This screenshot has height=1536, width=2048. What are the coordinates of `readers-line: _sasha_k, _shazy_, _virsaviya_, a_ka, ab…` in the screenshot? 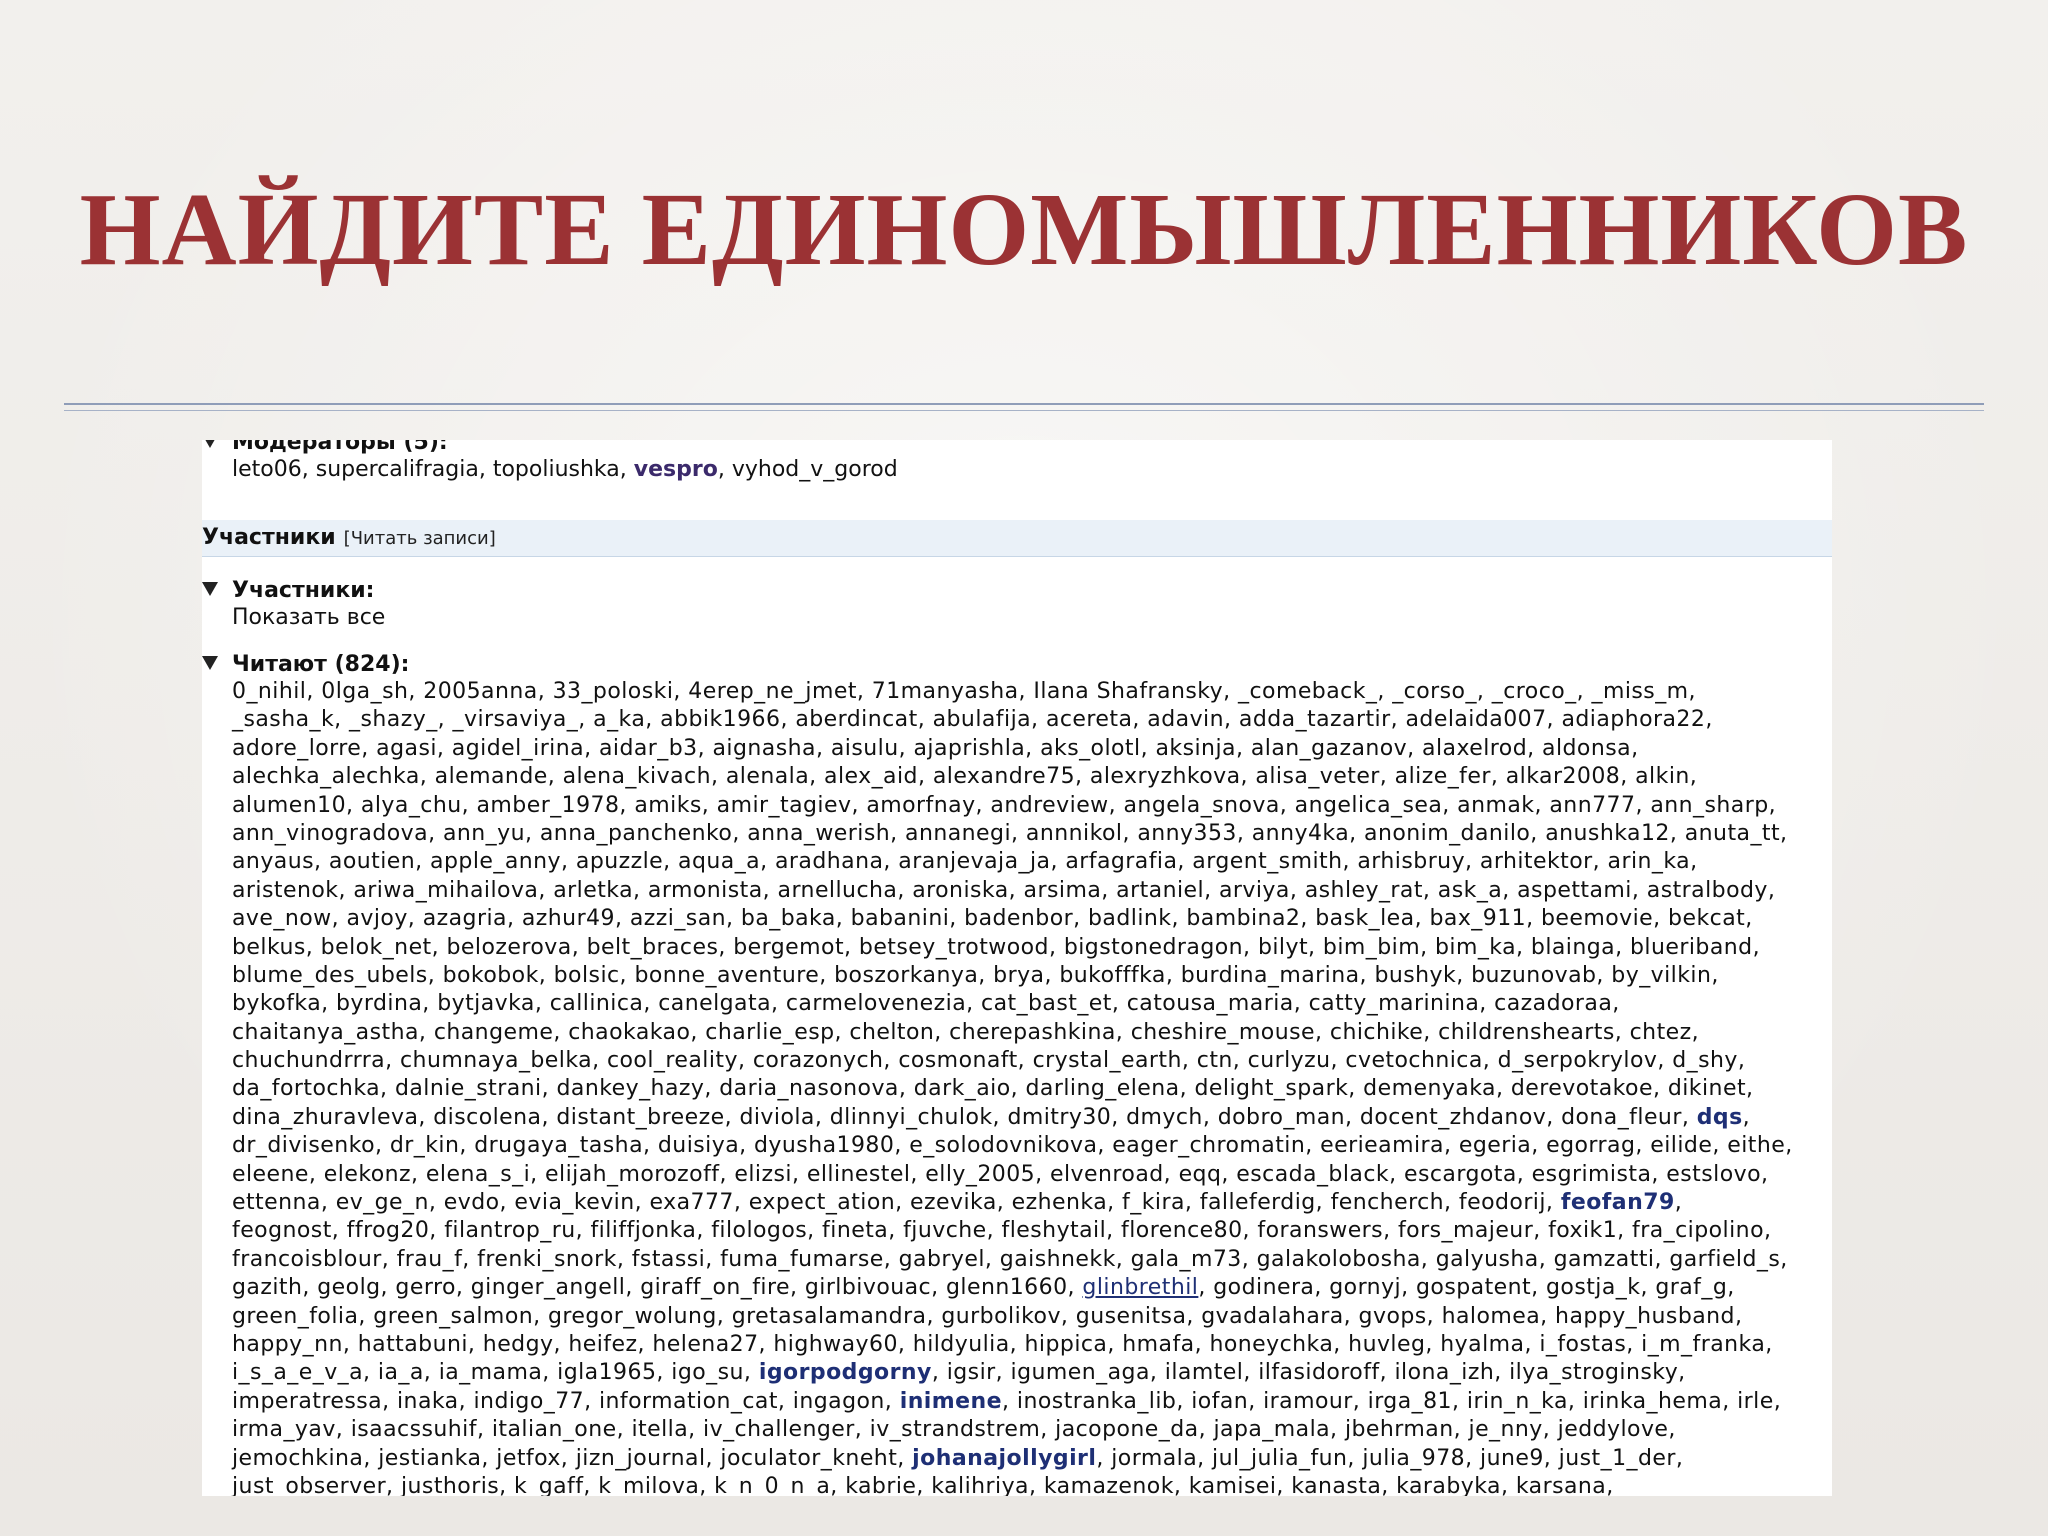 It's located at (1032, 720).